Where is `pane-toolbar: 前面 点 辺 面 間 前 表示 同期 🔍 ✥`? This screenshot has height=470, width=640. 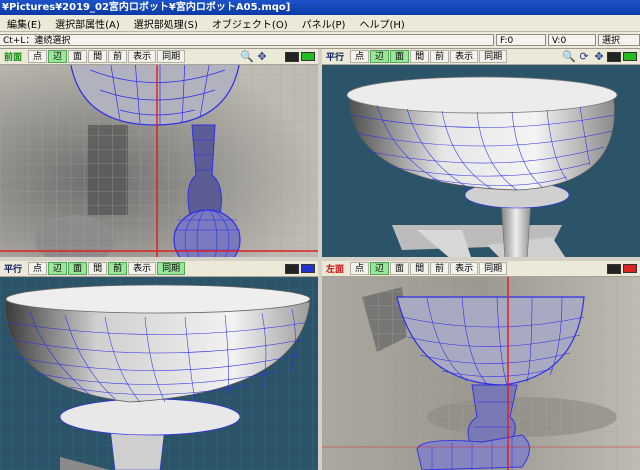
pane-toolbar: 前面 点 辺 面 間 前 表示 同期 🔍 ✥ is located at coordinates (159, 57).